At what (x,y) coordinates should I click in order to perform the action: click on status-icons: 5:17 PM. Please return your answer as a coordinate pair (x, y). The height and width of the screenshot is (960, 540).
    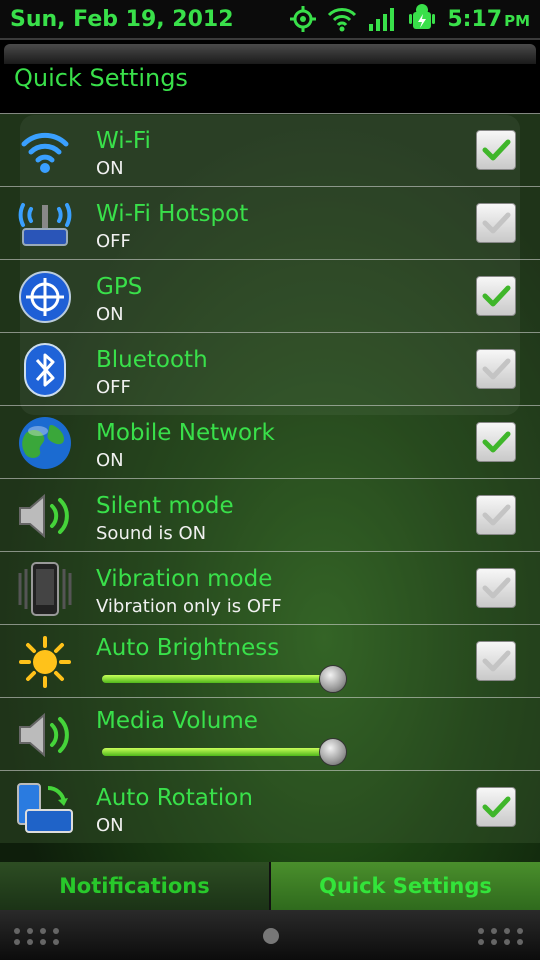
    Looking at the image, I should click on (409, 19).